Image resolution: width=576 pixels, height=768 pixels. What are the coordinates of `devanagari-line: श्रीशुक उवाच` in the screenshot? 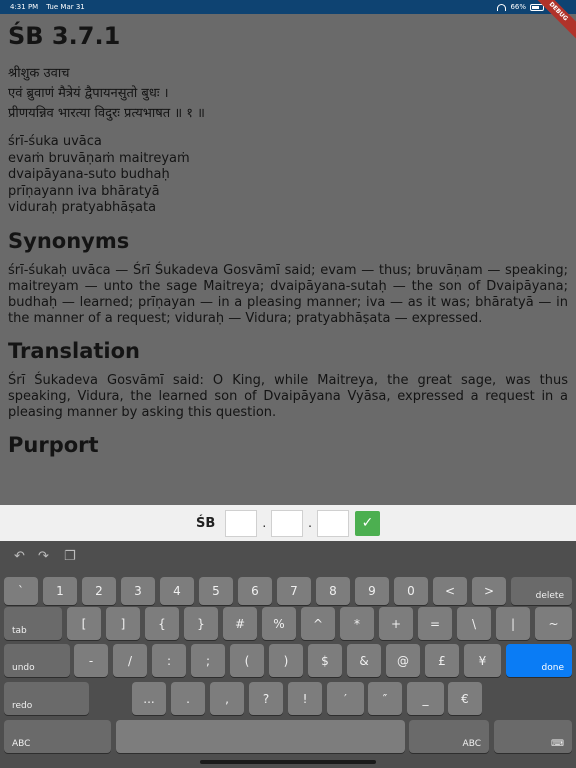 It's located at (39, 73).